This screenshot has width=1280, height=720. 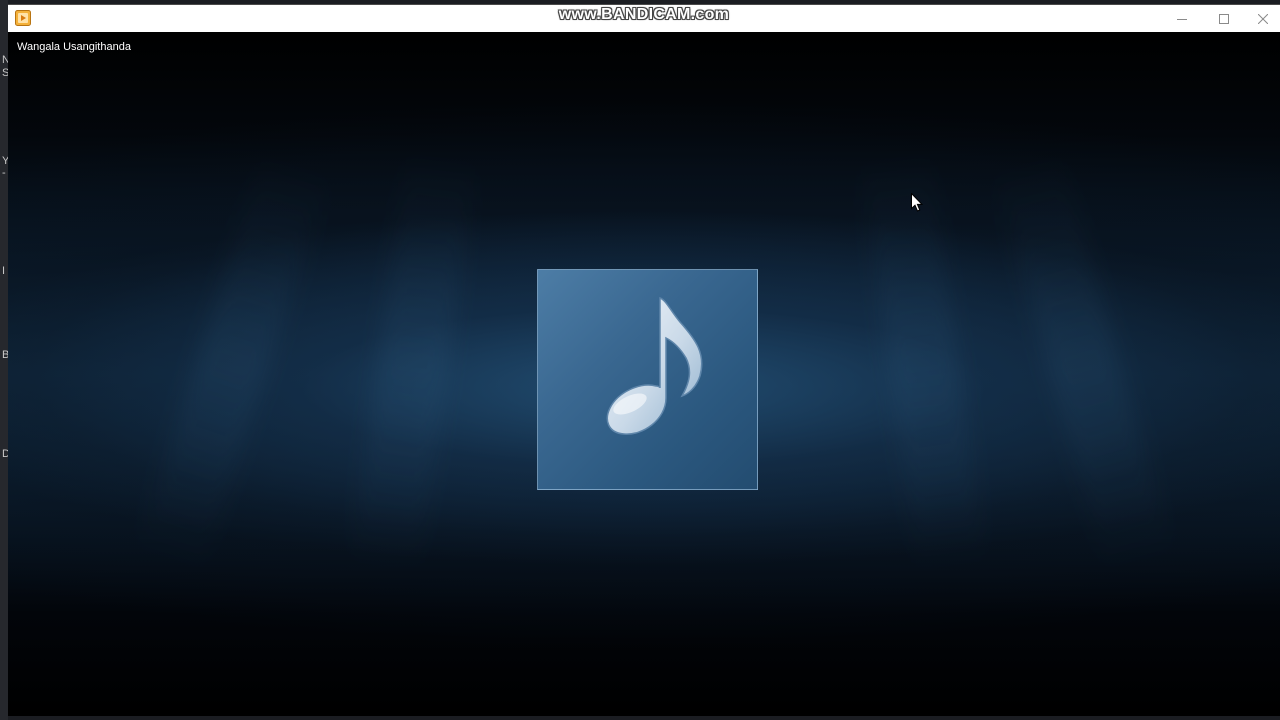 I want to click on desktop-background-edge: N S Y - I B D, so click(x=4, y=360).